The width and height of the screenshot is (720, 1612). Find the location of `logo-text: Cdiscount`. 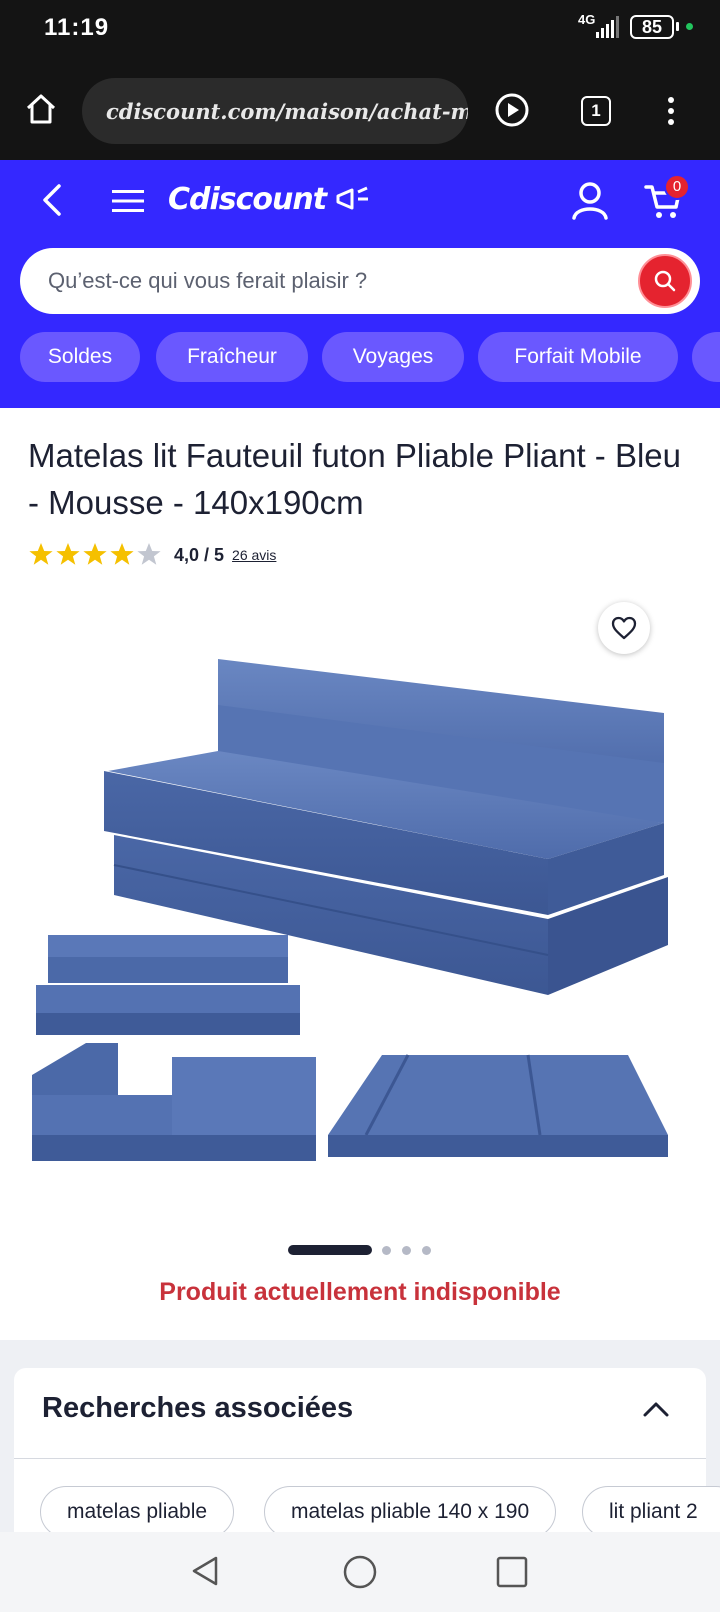

logo-text: Cdiscount is located at coordinates (247, 199).